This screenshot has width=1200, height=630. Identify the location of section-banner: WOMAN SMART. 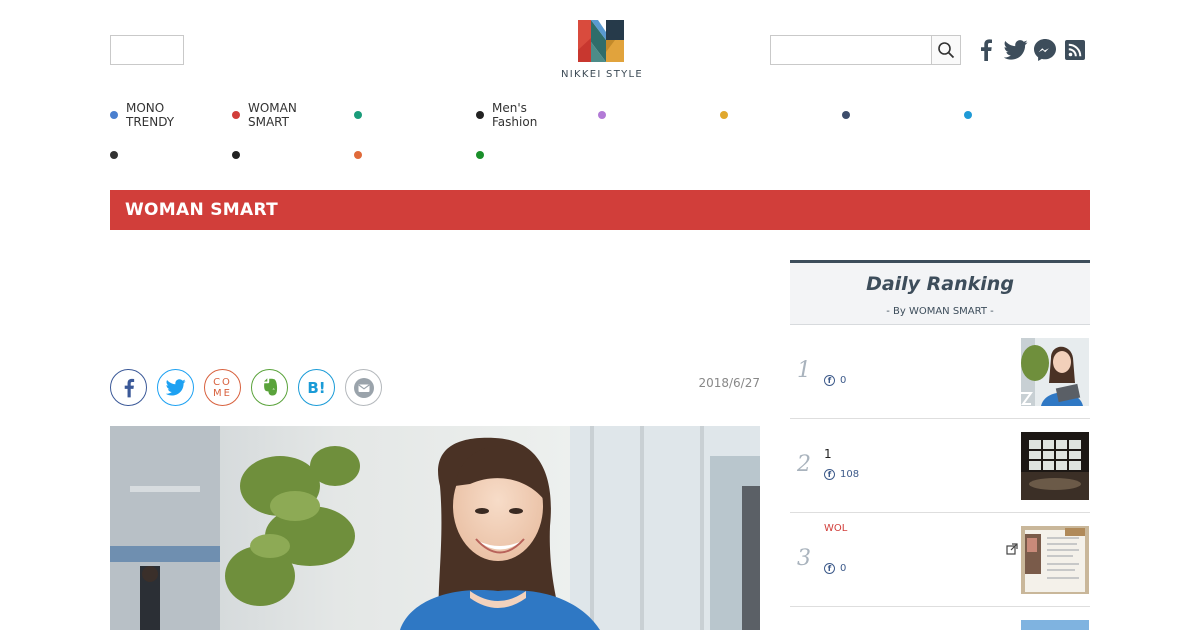
(600, 210).